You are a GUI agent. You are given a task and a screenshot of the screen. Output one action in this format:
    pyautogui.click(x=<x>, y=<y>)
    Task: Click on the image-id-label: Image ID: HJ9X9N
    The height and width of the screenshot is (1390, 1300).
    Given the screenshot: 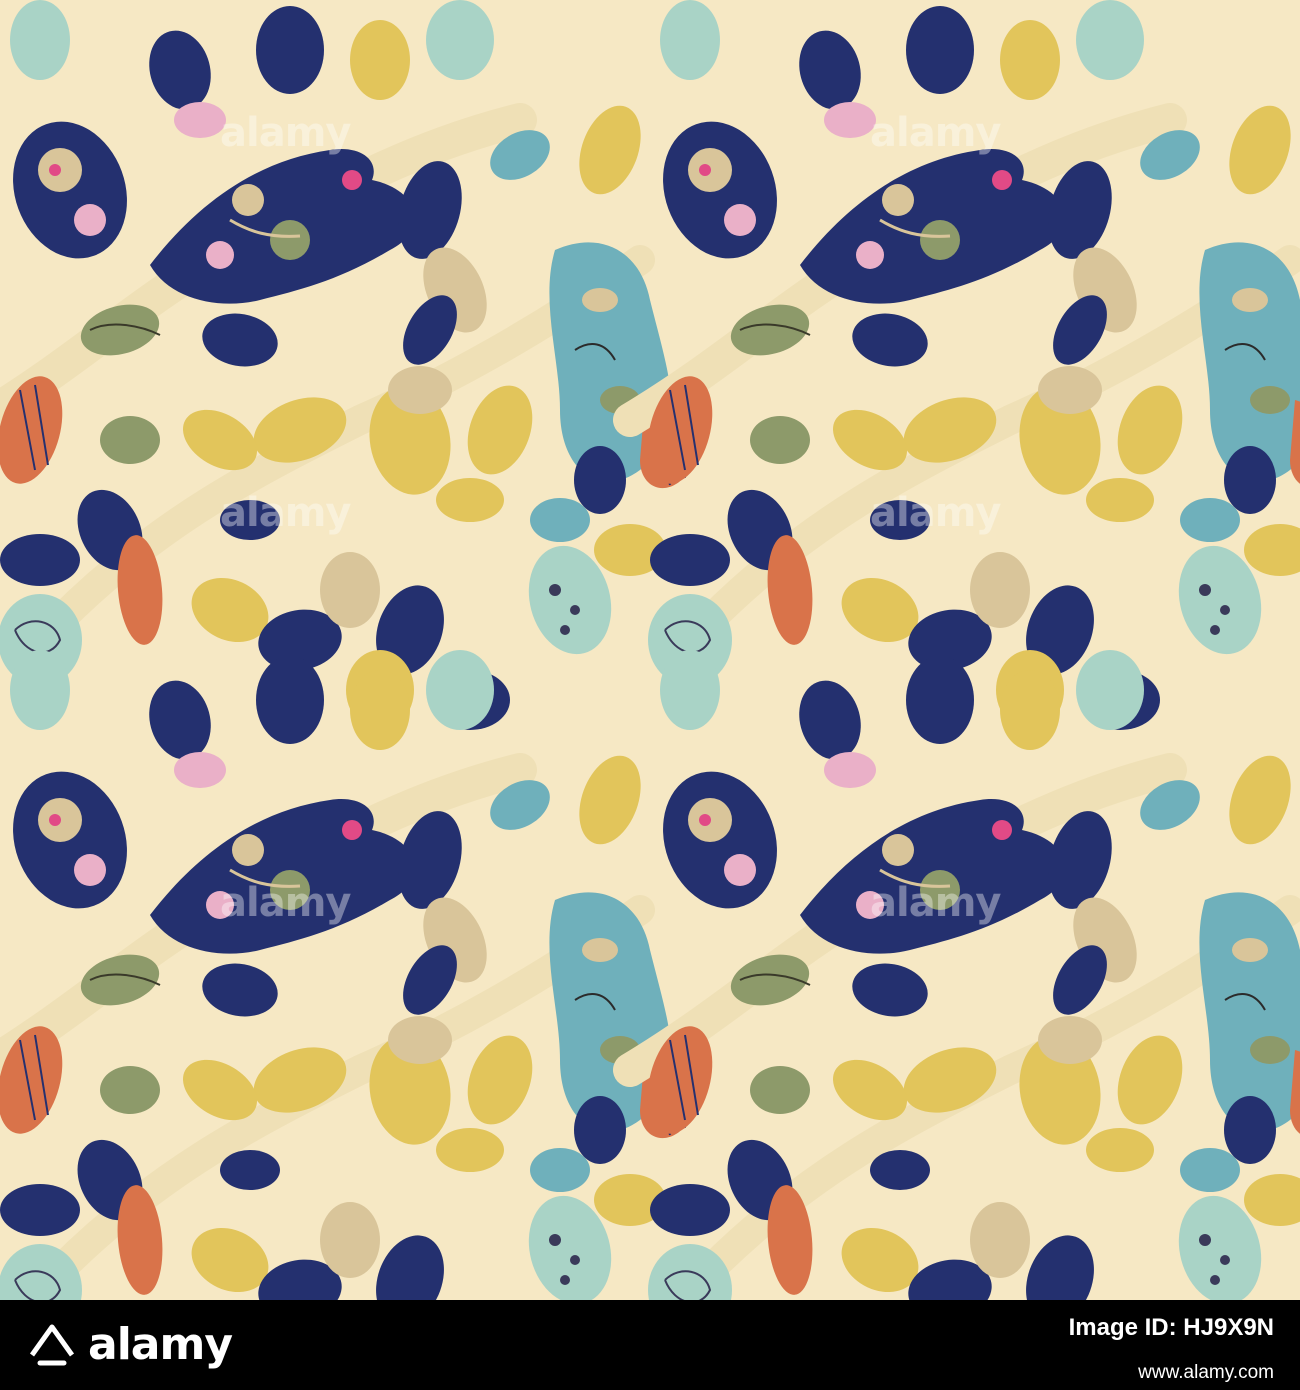 What is the action you would take?
    pyautogui.click(x=1171, y=1327)
    